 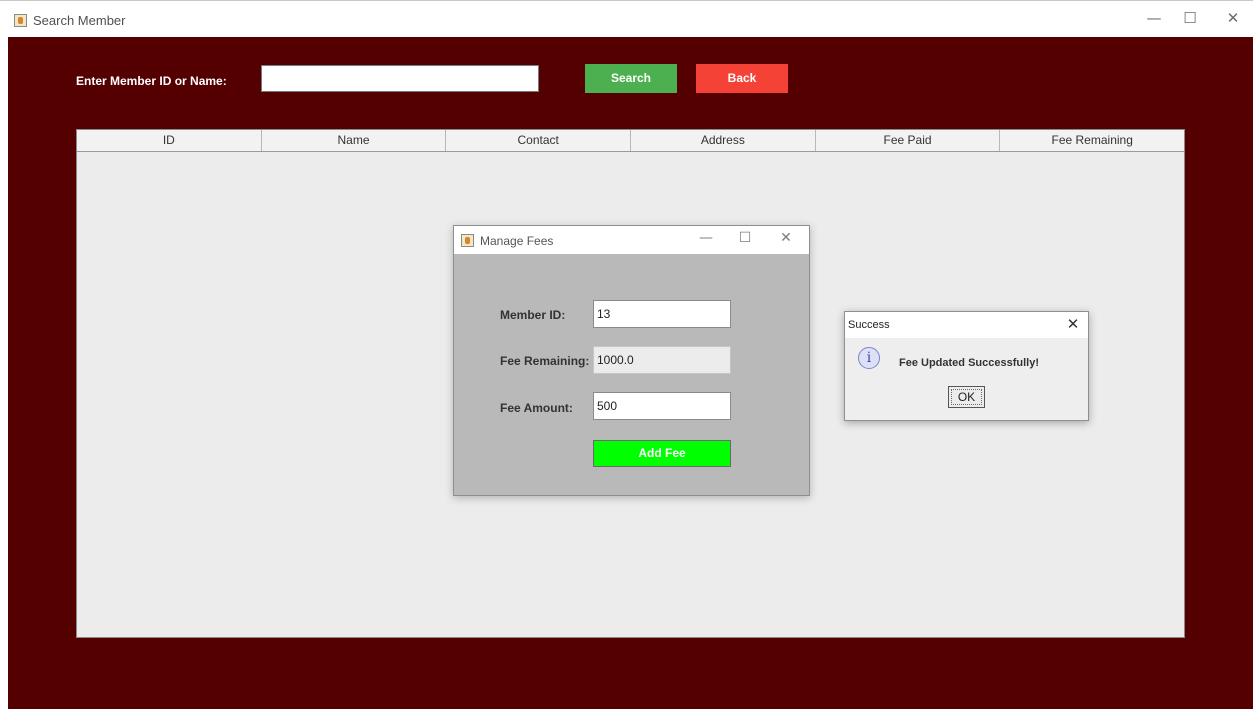 What do you see at coordinates (533, 315) in the screenshot?
I see `member-id-label: Member ID:` at bounding box center [533, 315].